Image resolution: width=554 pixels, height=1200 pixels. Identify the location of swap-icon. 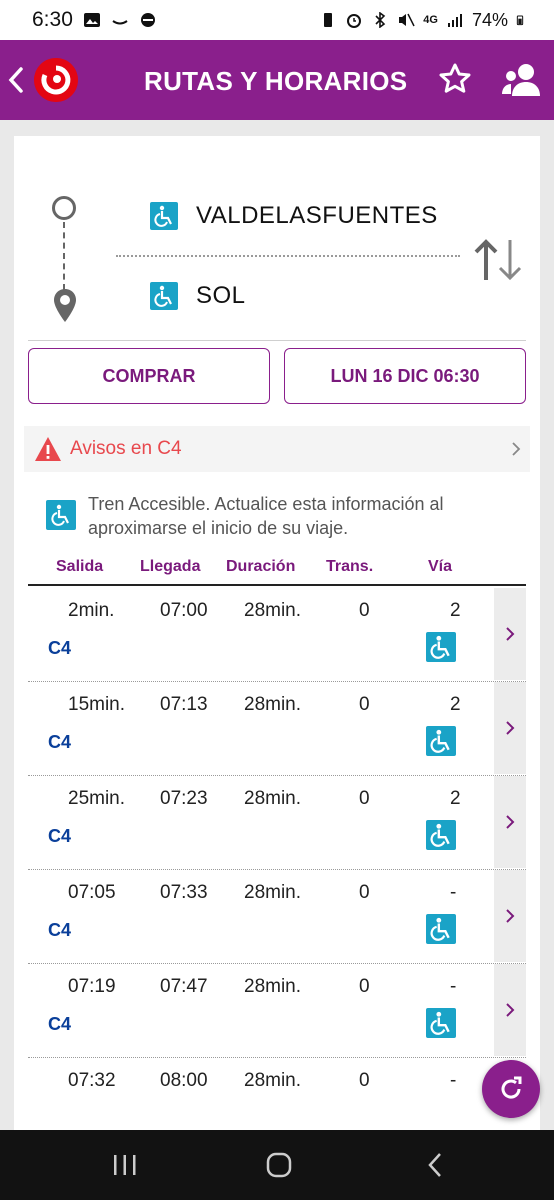
(499, 260).